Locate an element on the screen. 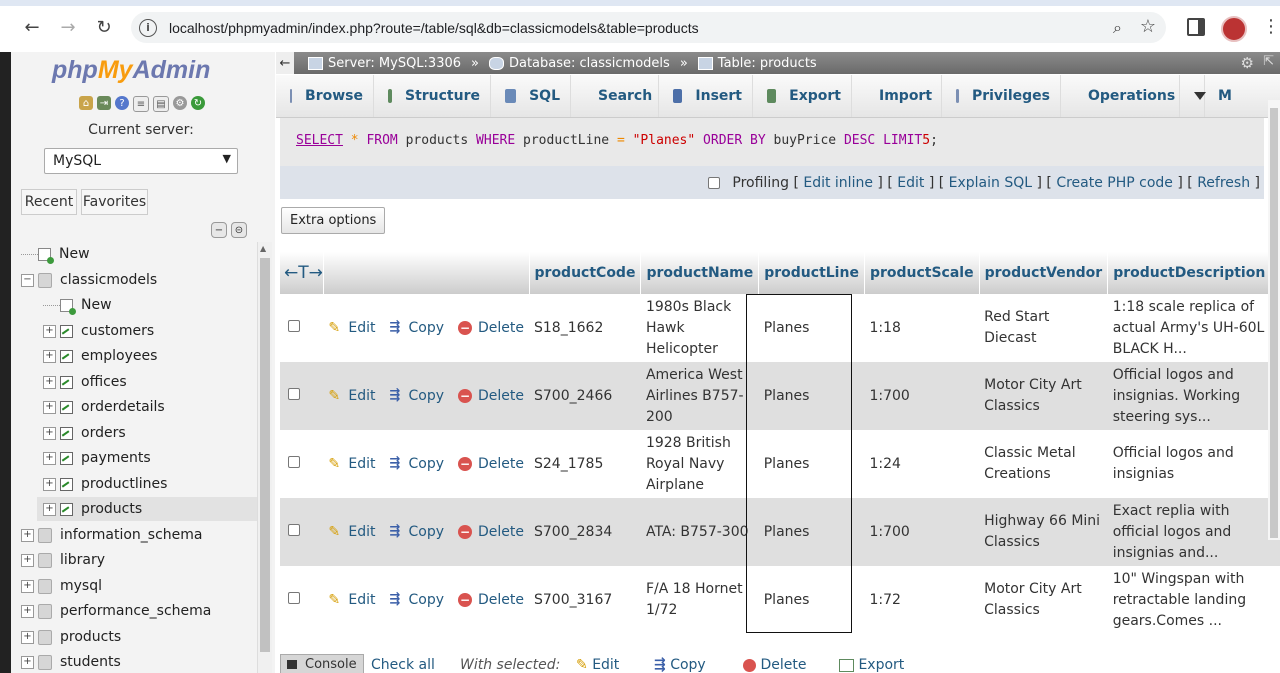 Image resolution: width=1280 pixels, height=673 pixels. help-icon: ? is located at coordinates (122, 103).